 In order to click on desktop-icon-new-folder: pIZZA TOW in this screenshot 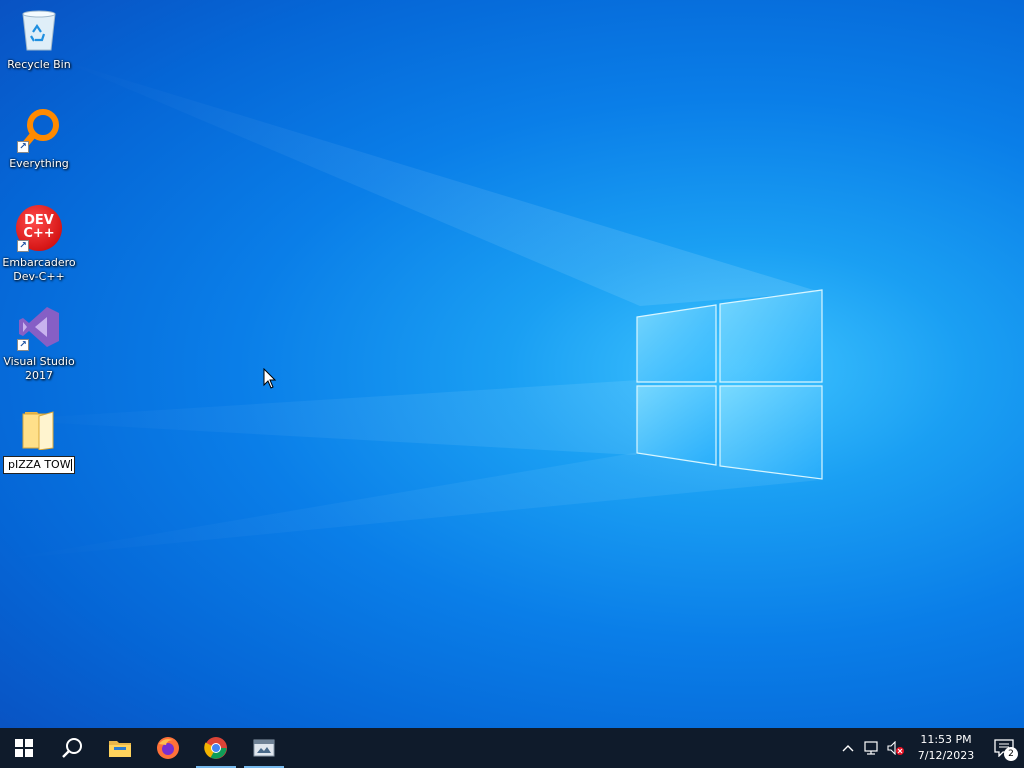, I will do `click(39, 439)`.